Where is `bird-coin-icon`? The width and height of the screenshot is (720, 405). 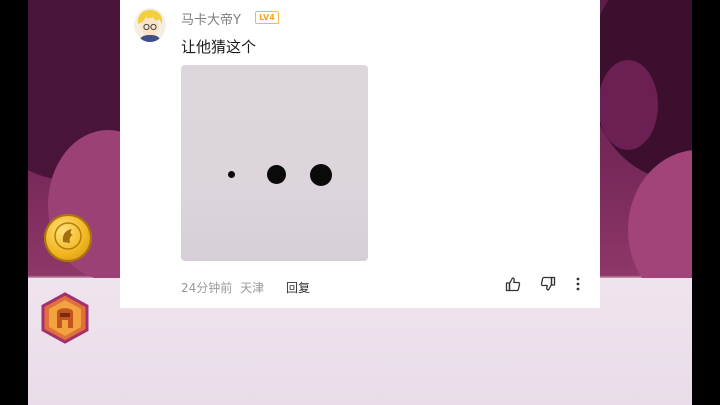 bird-coin-icon is located at coordinates (68, 238).